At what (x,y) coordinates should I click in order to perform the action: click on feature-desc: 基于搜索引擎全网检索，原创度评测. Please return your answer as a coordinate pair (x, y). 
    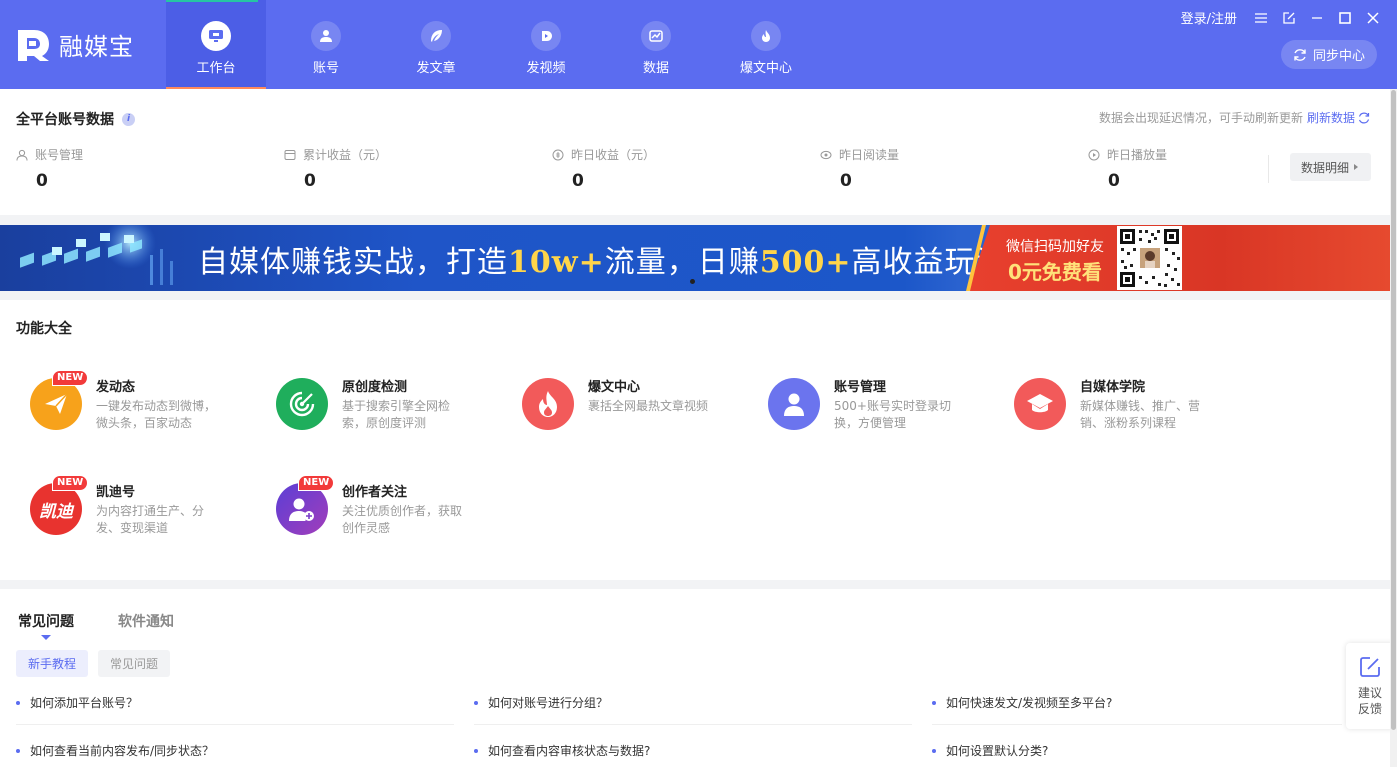
    Looking at the image, I should click on (396, 414).